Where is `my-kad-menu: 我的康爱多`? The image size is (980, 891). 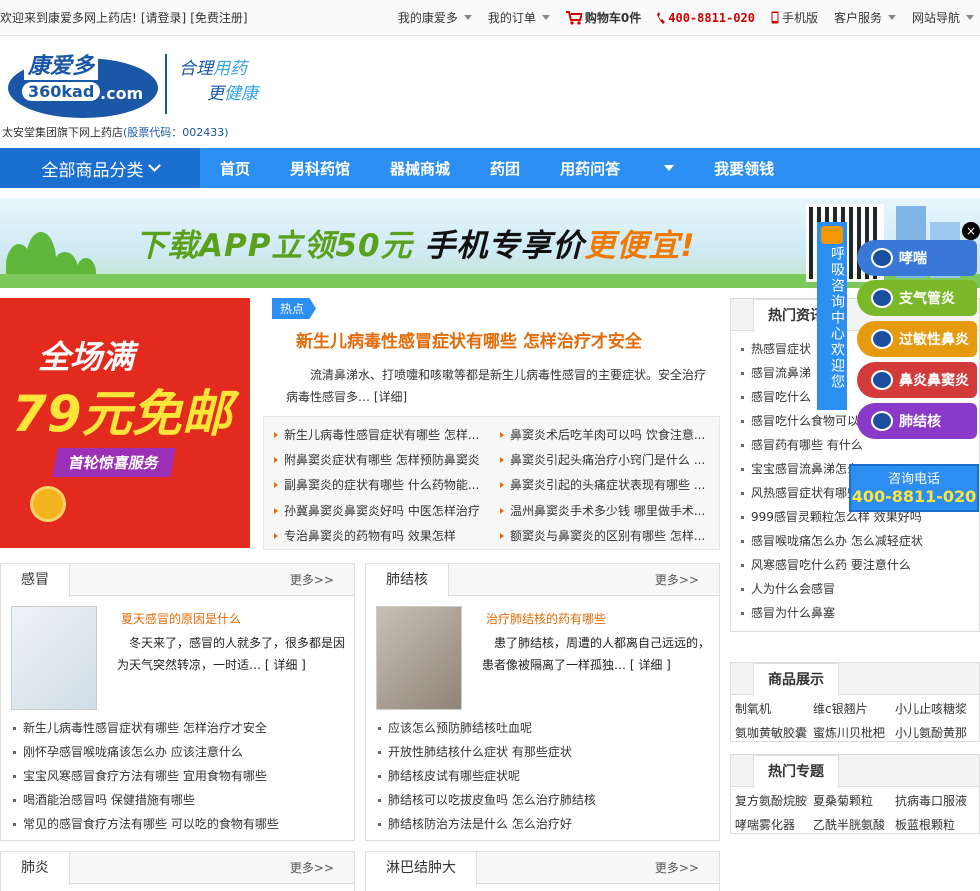 my-kad-menu: 我的康爱多 is located at coordinates (435, 17).